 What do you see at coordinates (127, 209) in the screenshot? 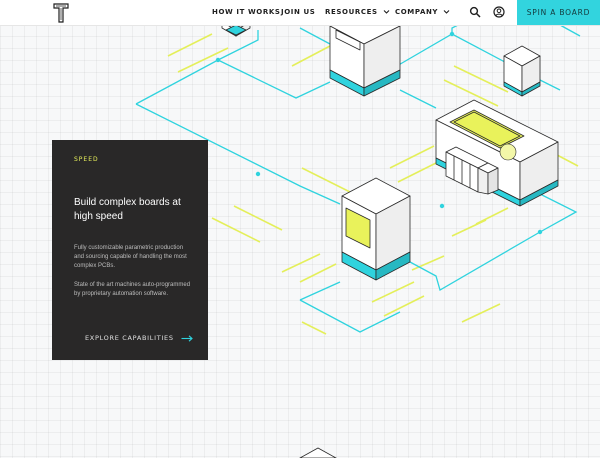
I see `card-title: Build complex boards at high speed` at bounding box center [127, 209].